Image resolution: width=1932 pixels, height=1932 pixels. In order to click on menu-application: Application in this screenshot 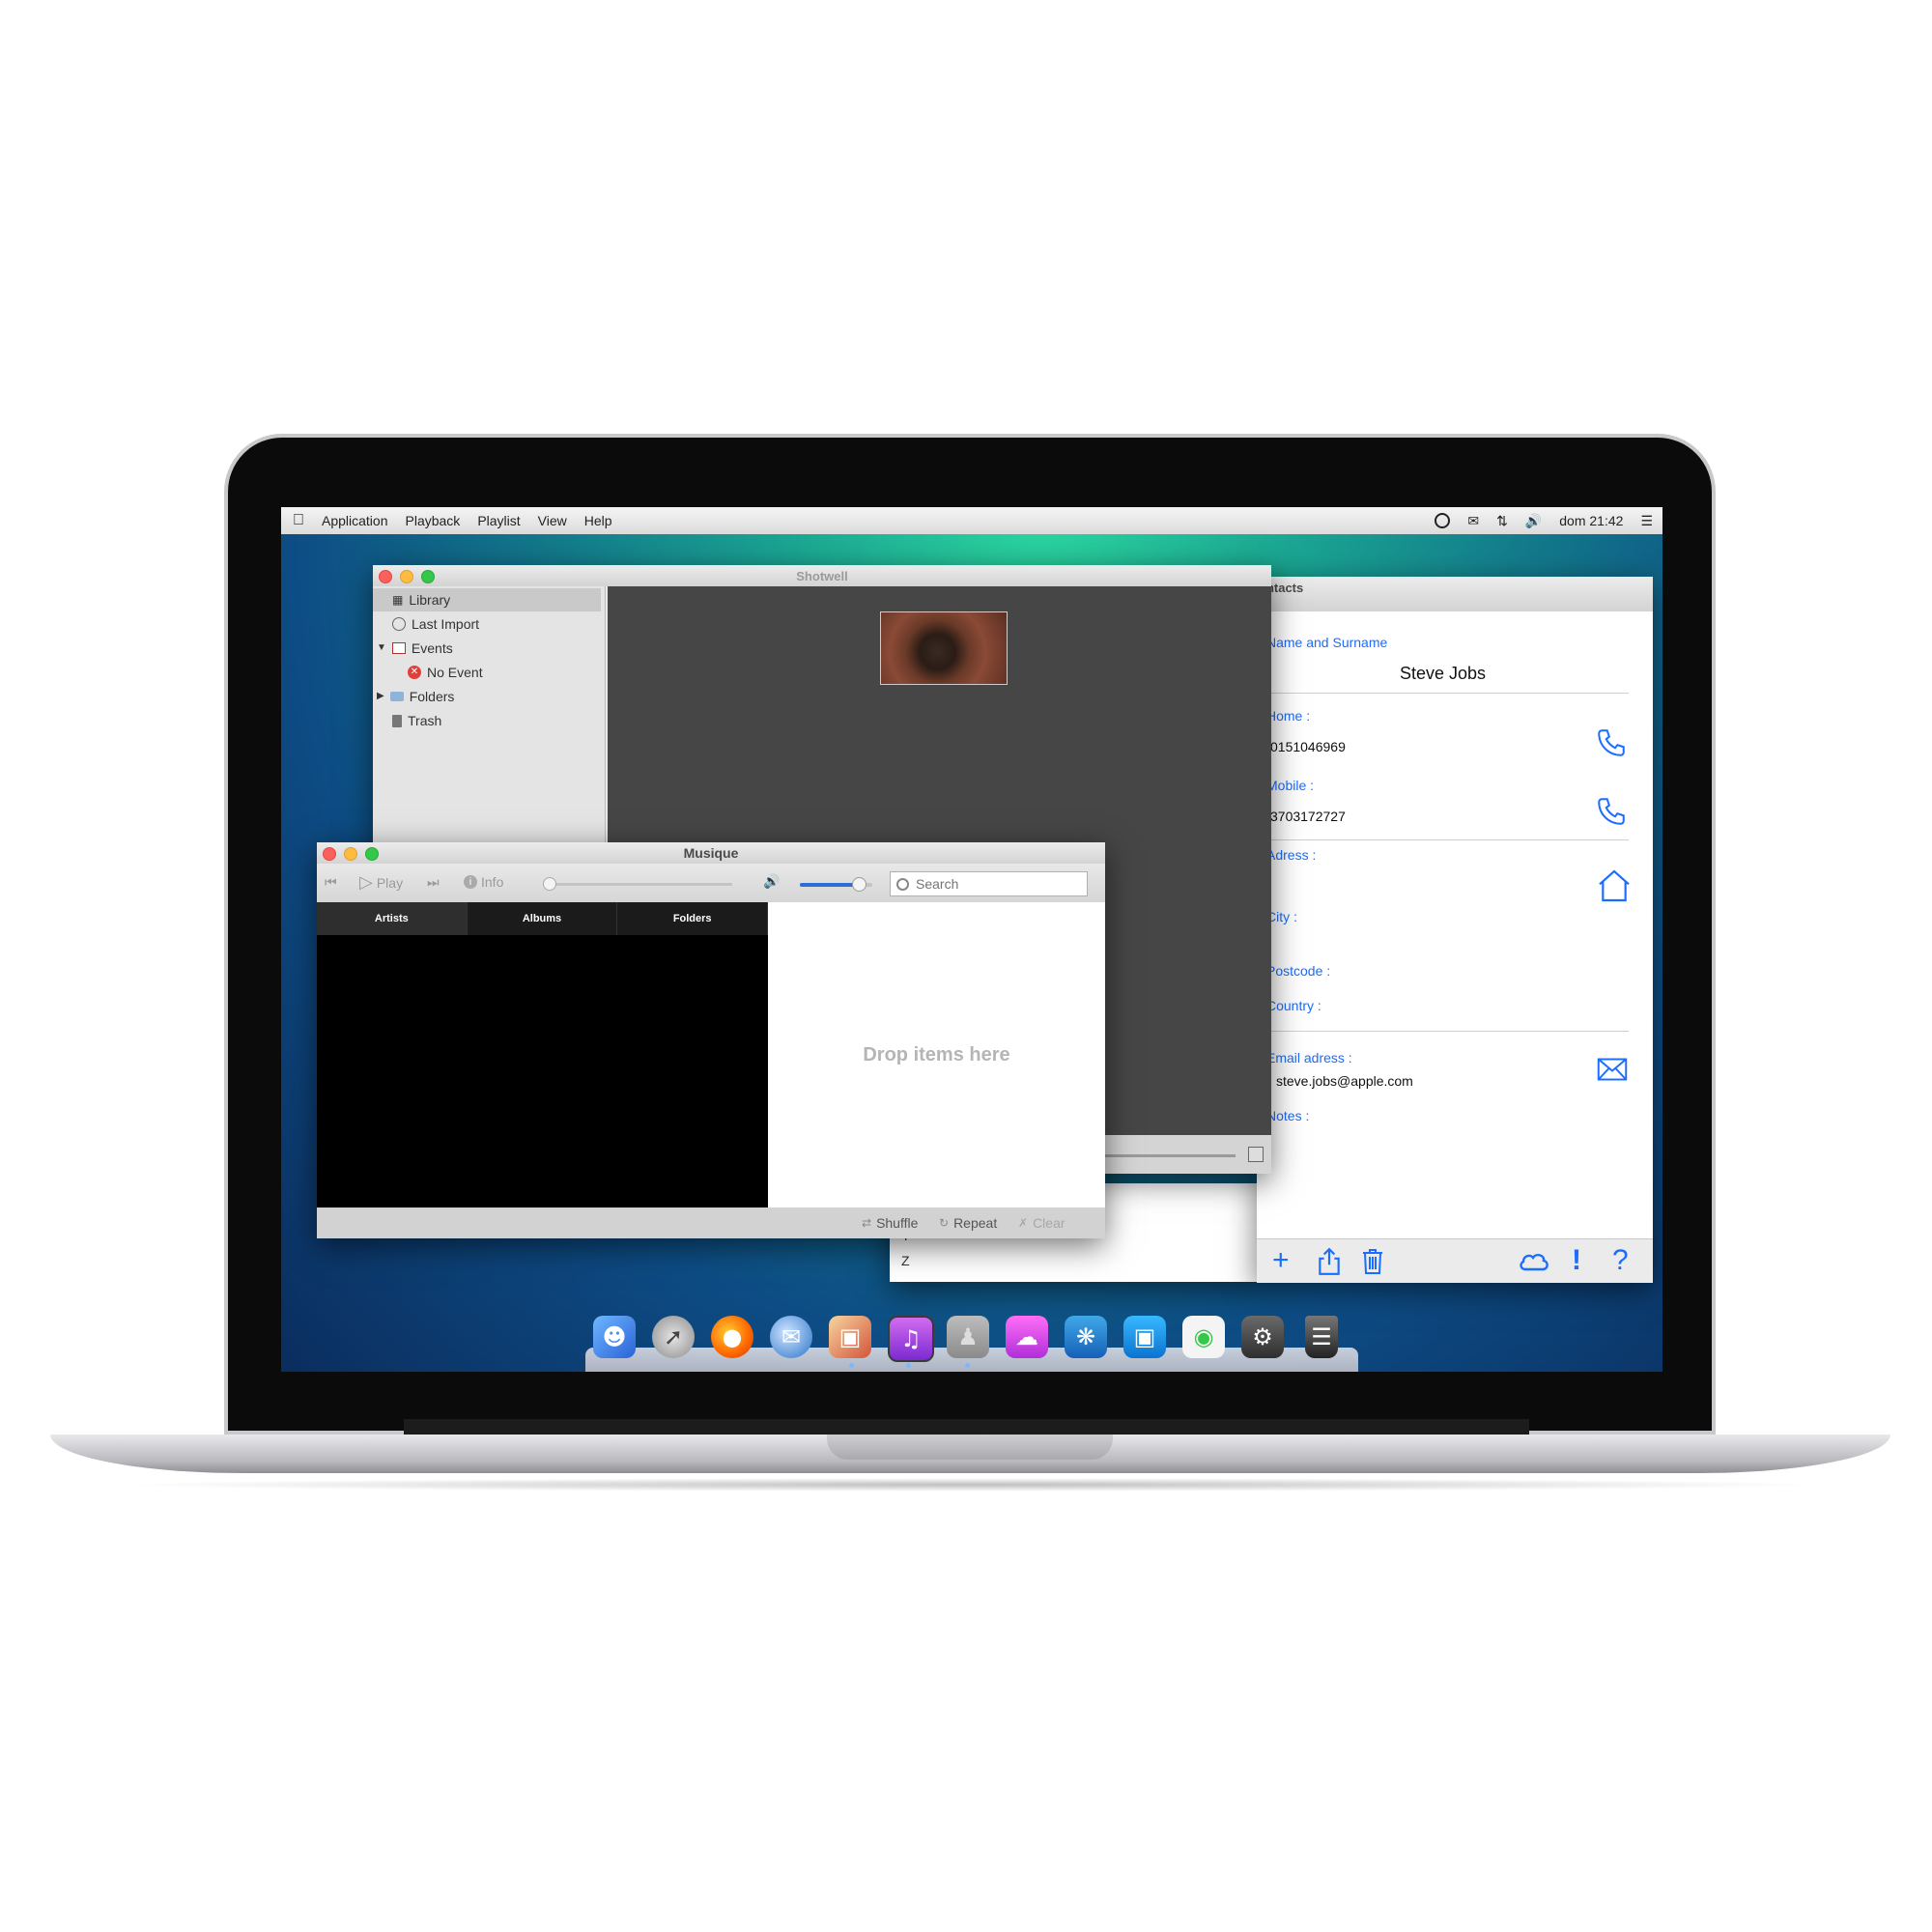, I will do `click(355, 520)`.